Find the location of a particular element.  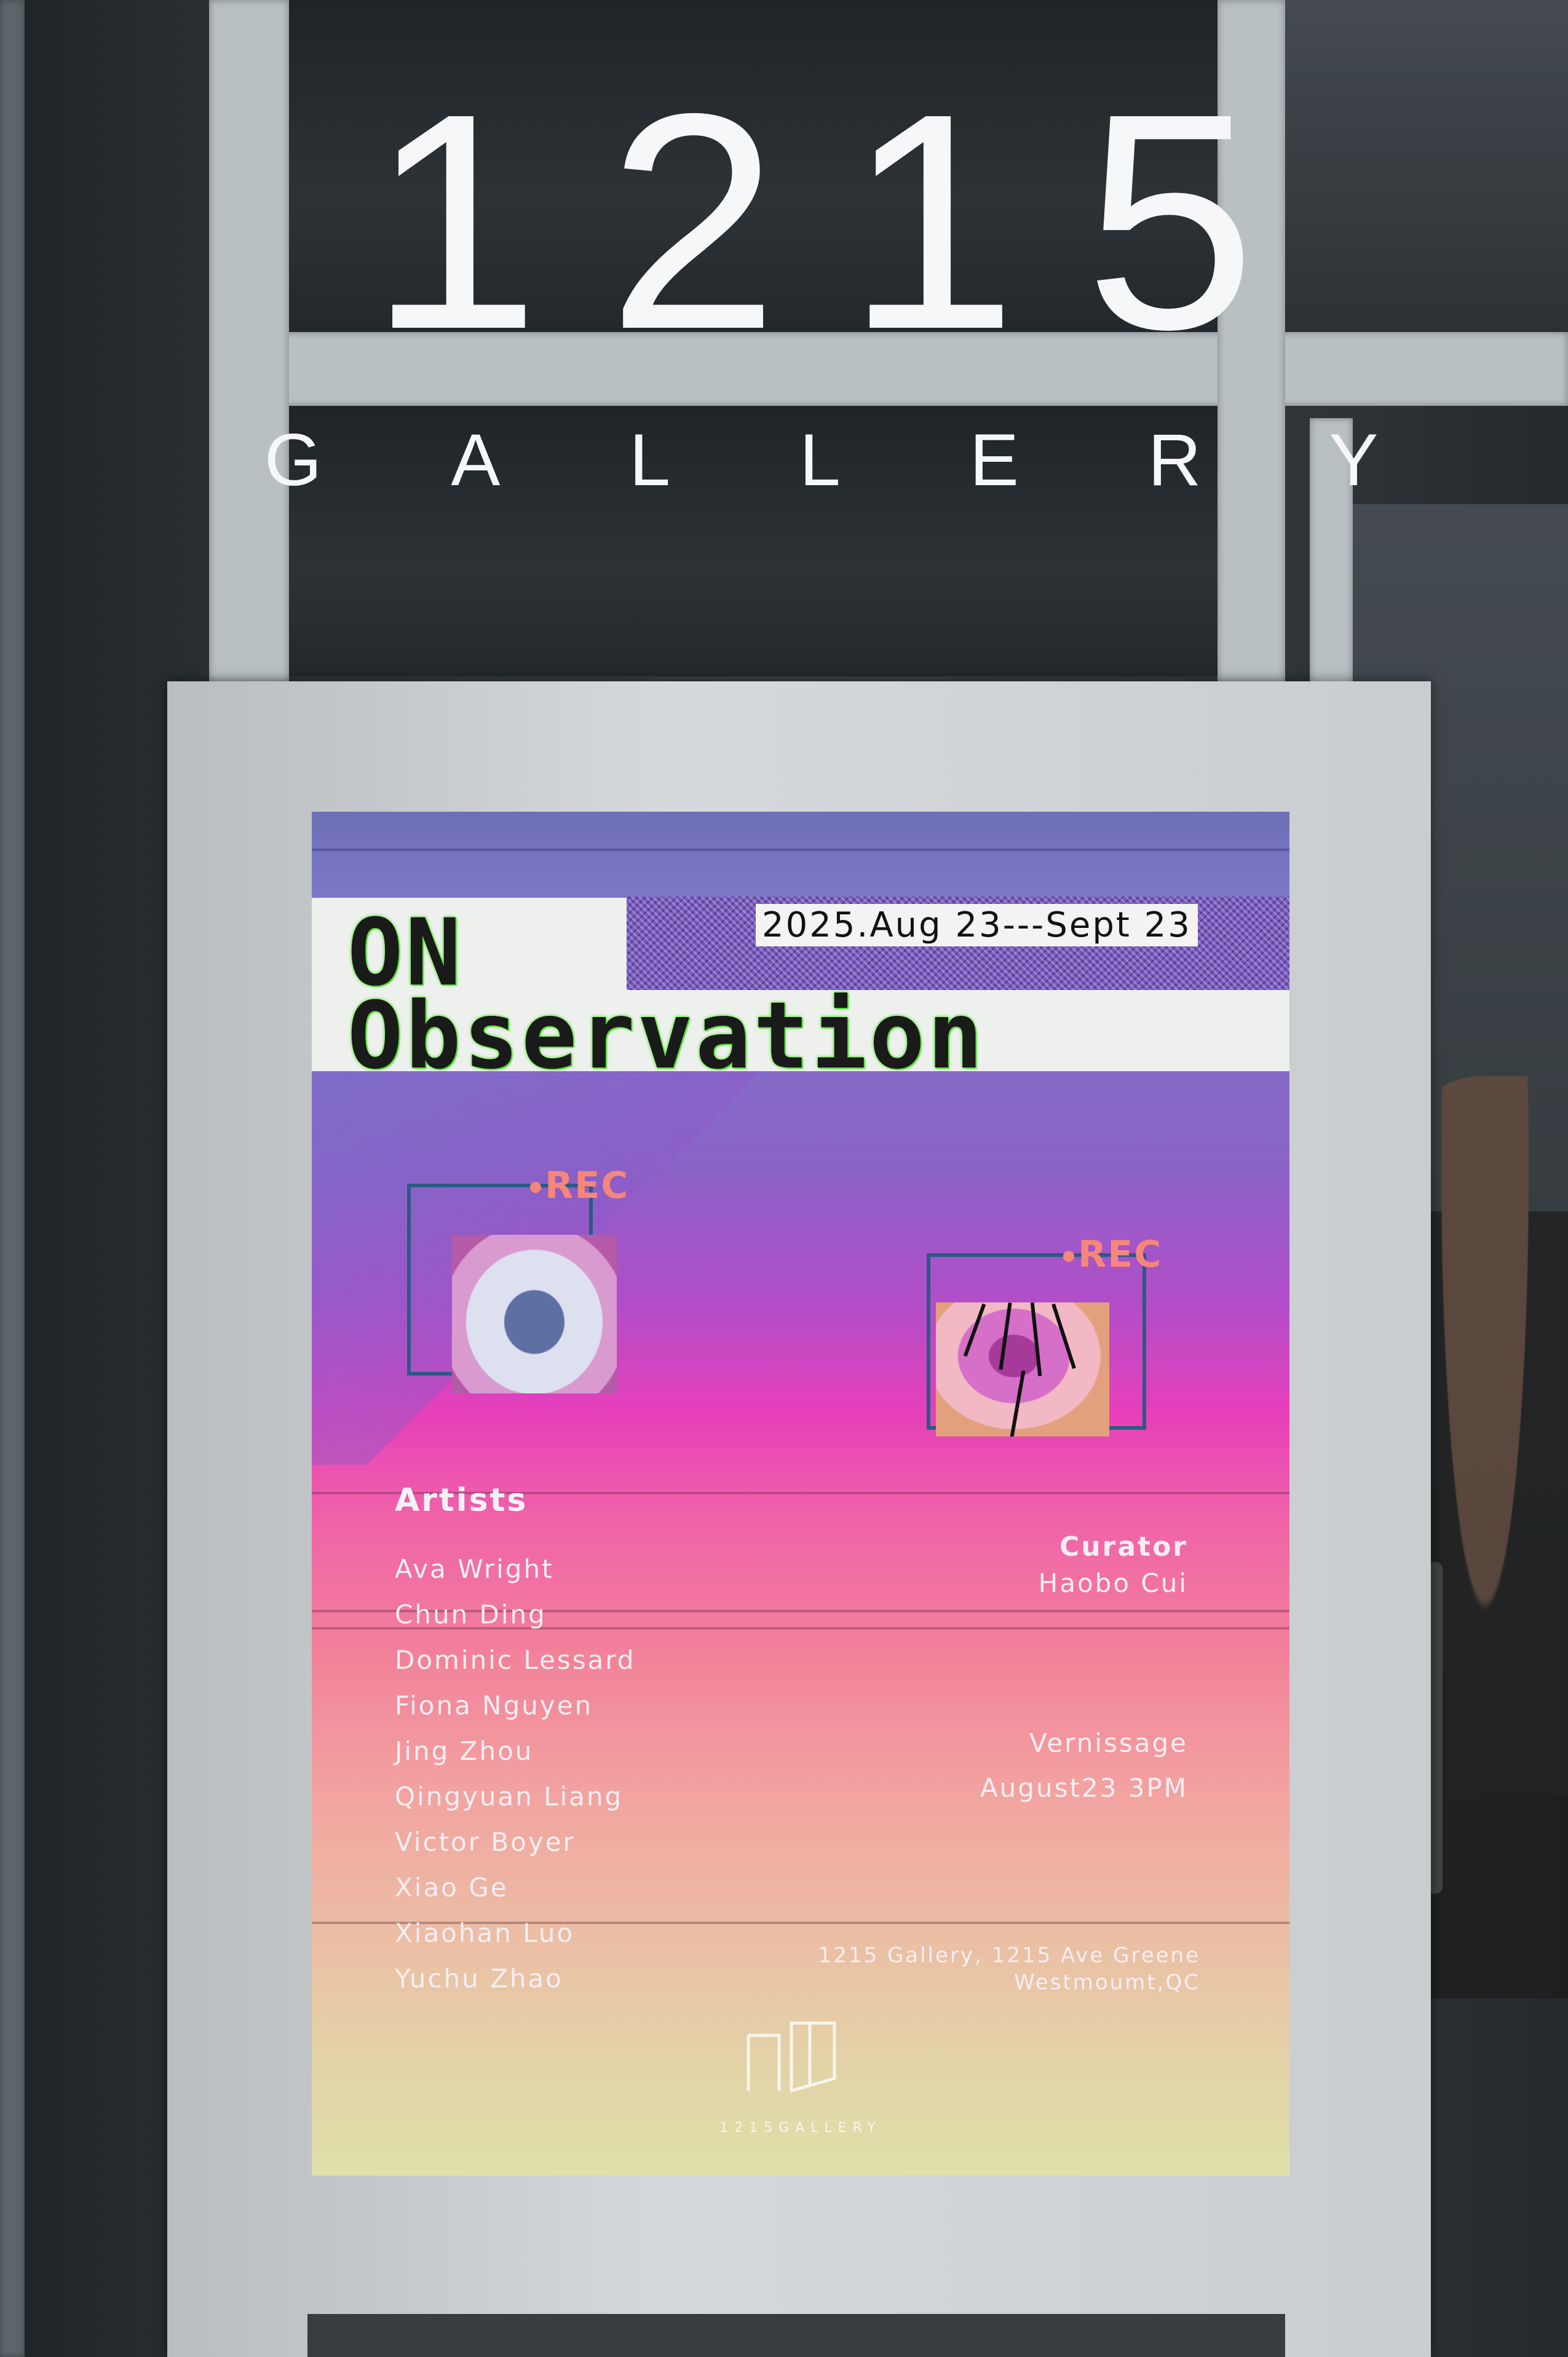

curator-name: Haobo Cui is located at coordinates (1113, 1583).